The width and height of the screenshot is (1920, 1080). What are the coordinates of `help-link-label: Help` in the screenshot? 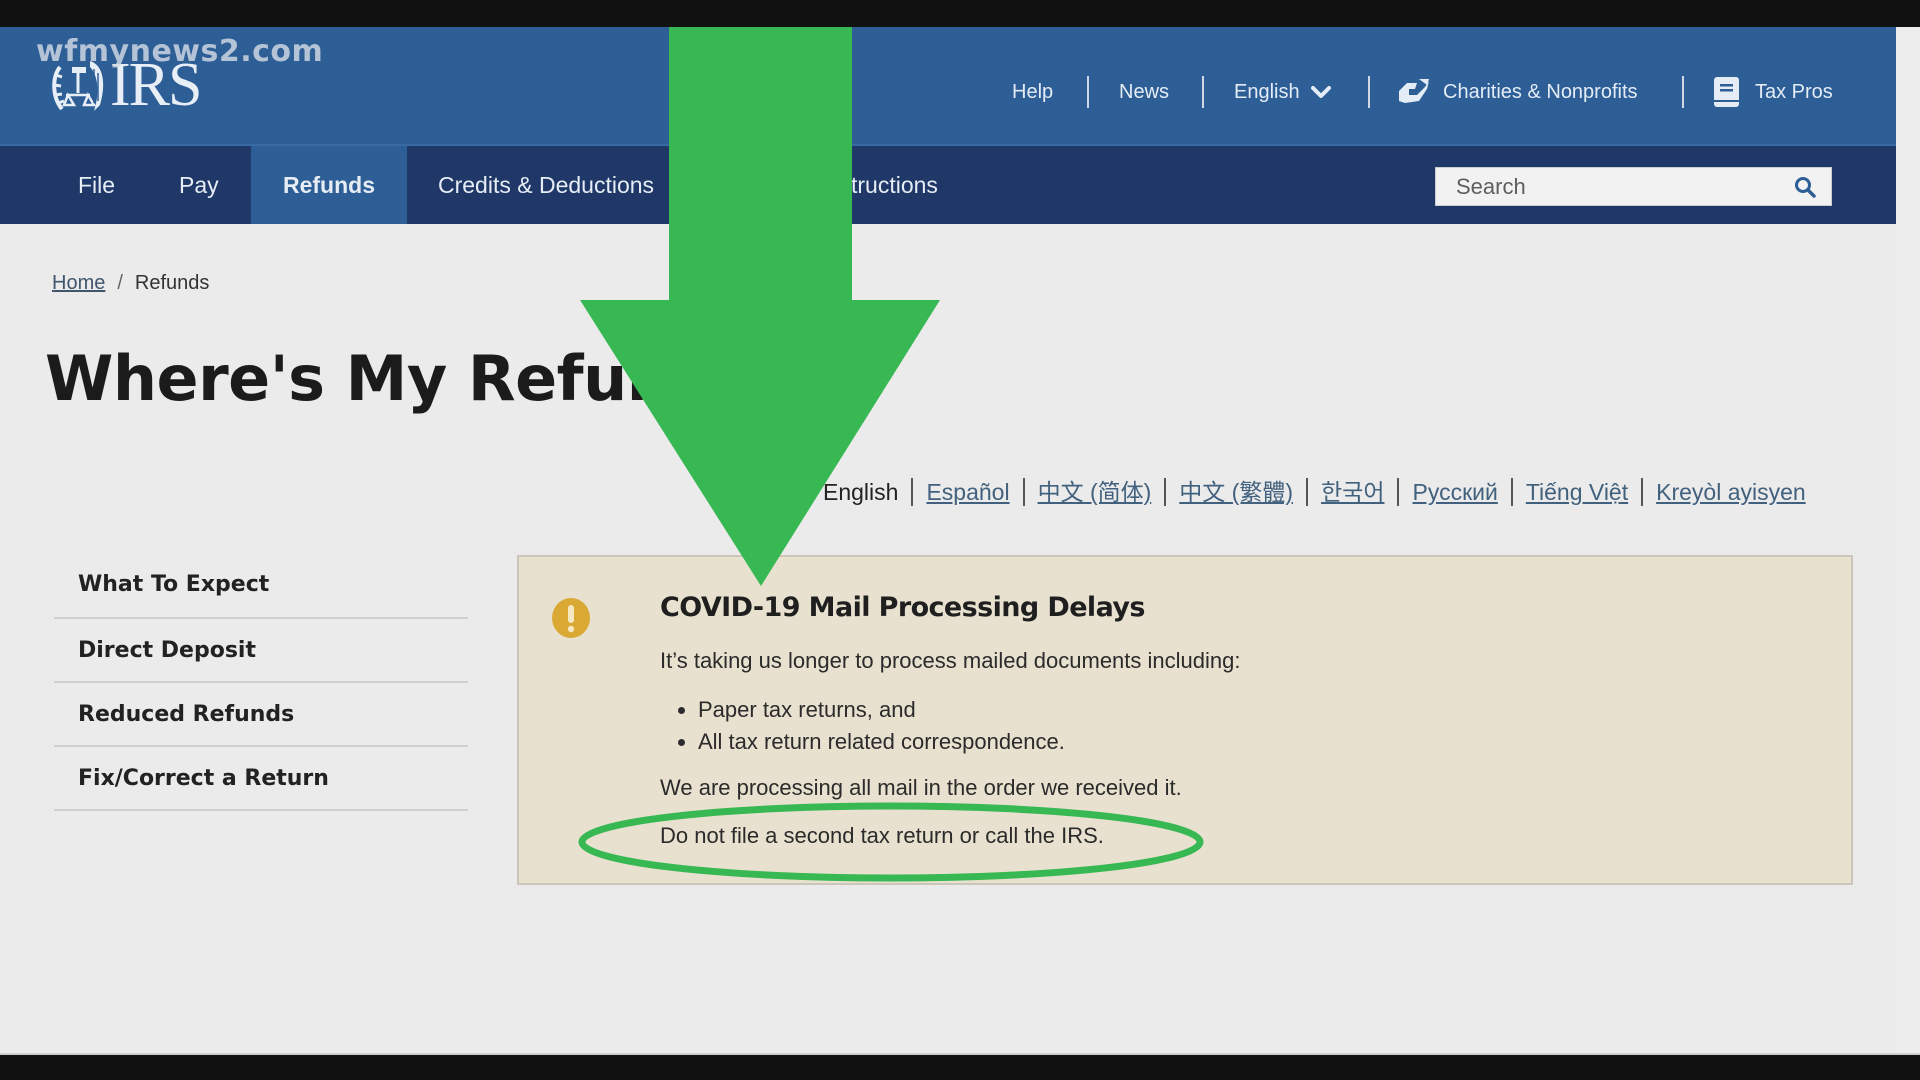 It's located at (1032, 92).